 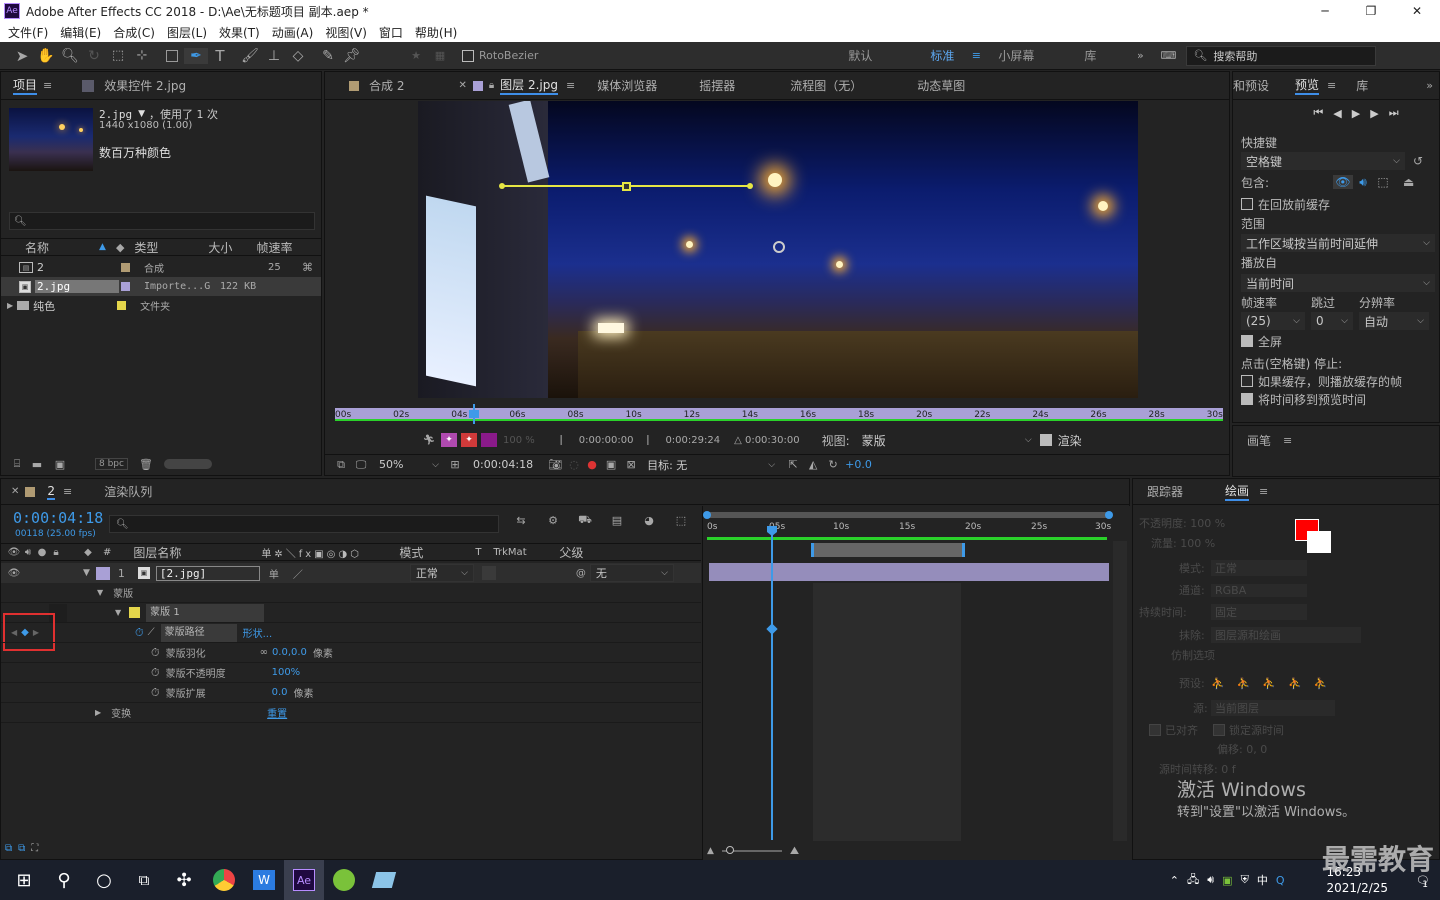 I want to click on reset-view-icon: ⇱, so click(x=793, y=464).